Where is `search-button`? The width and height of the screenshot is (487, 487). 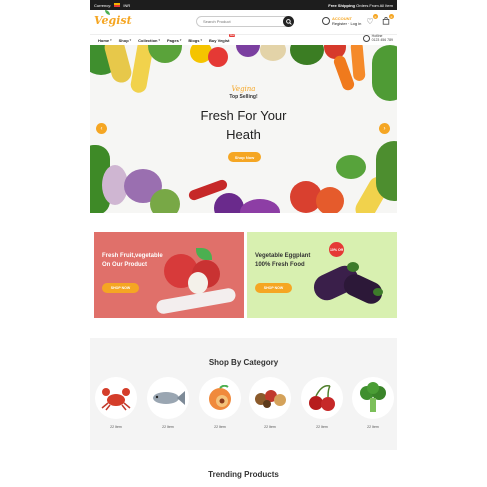 search-button is located at coordinates (288, 21).